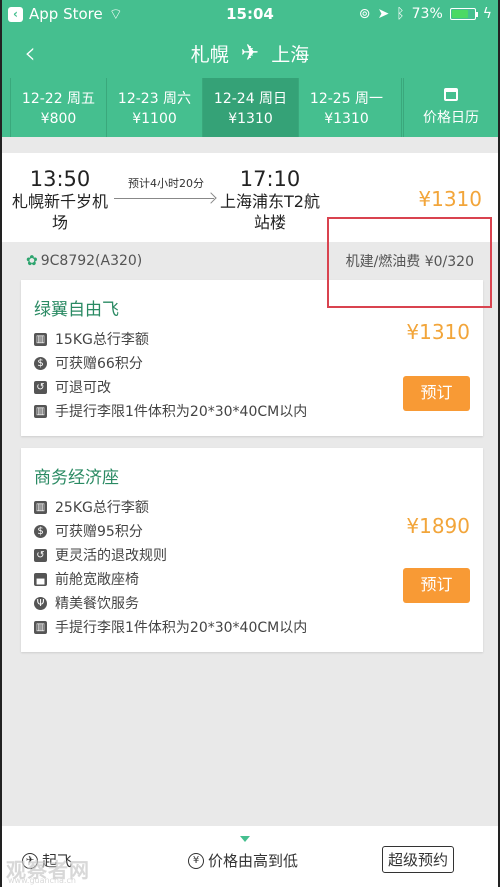  What do you see at coordinates (76, 478) in the screenshot?
I see `cabin-title: 商务经济座` at bounding box center [76, 478].